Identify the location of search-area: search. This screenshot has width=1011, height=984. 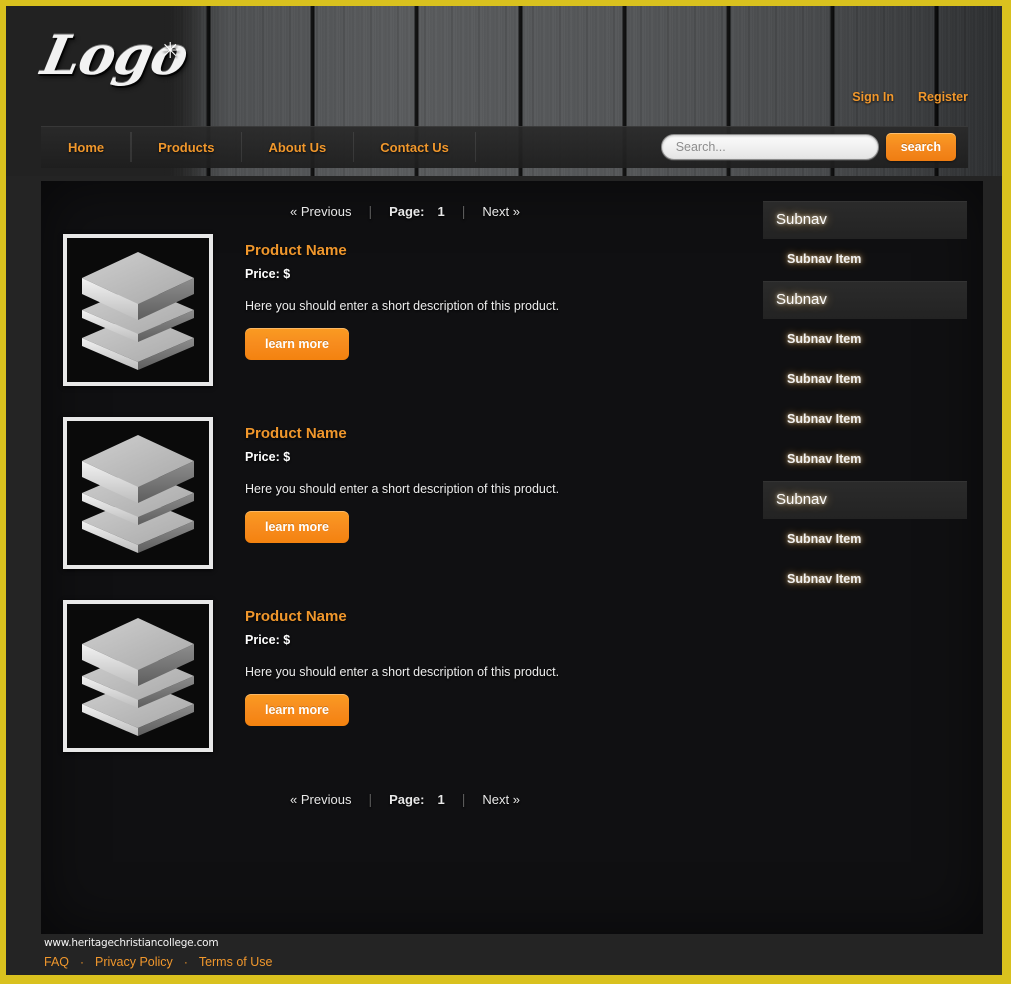
(808, 147).